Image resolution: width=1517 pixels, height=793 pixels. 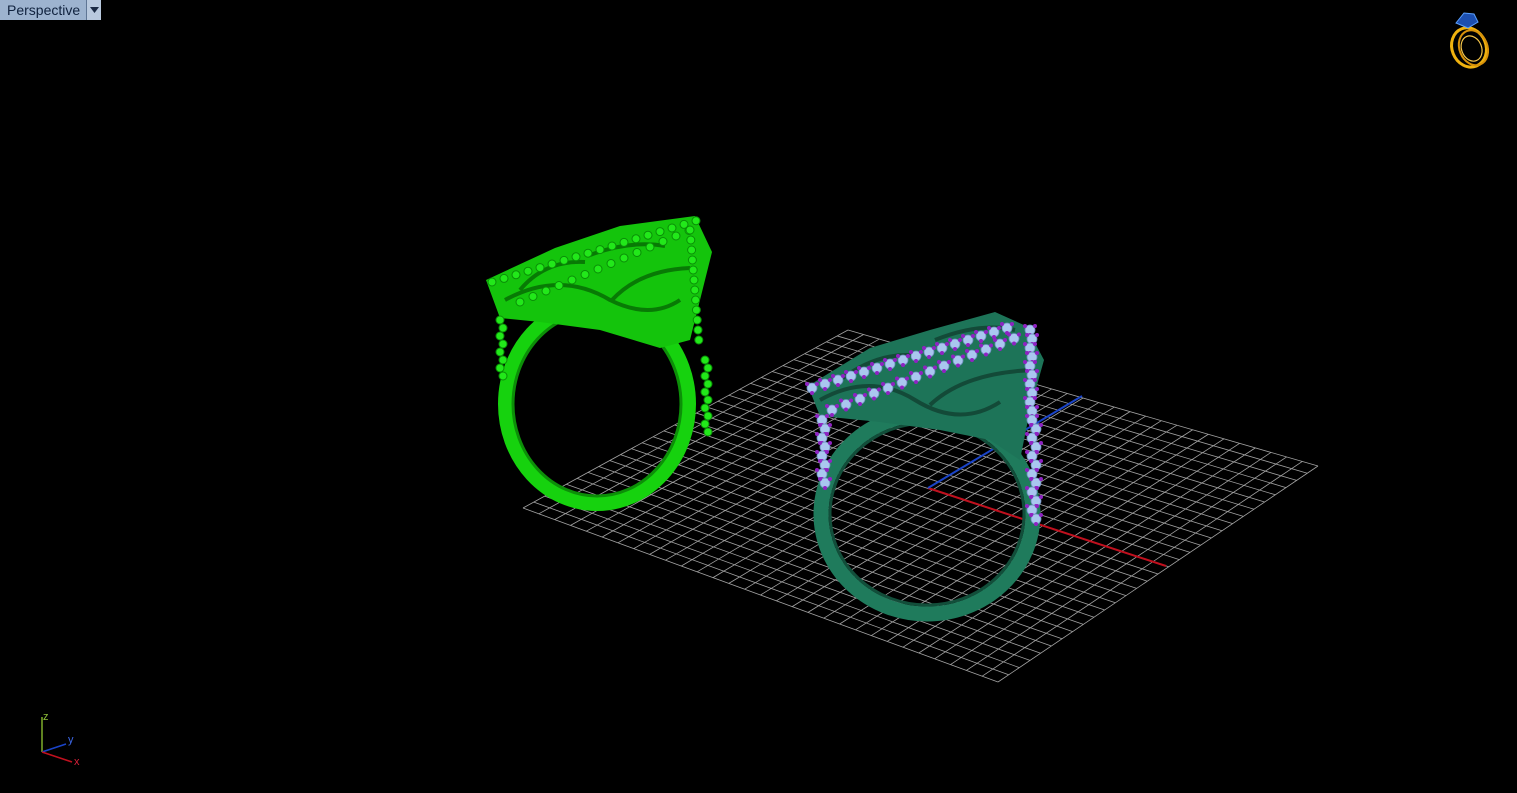 I want to click on ring-right, so click(x=924, y=467).